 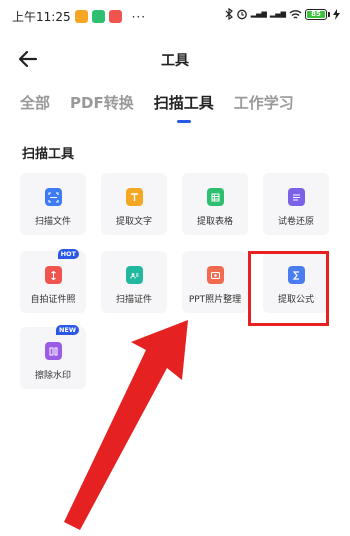 I want to click on notification-red-app-icon, so click(x=115, y=16).